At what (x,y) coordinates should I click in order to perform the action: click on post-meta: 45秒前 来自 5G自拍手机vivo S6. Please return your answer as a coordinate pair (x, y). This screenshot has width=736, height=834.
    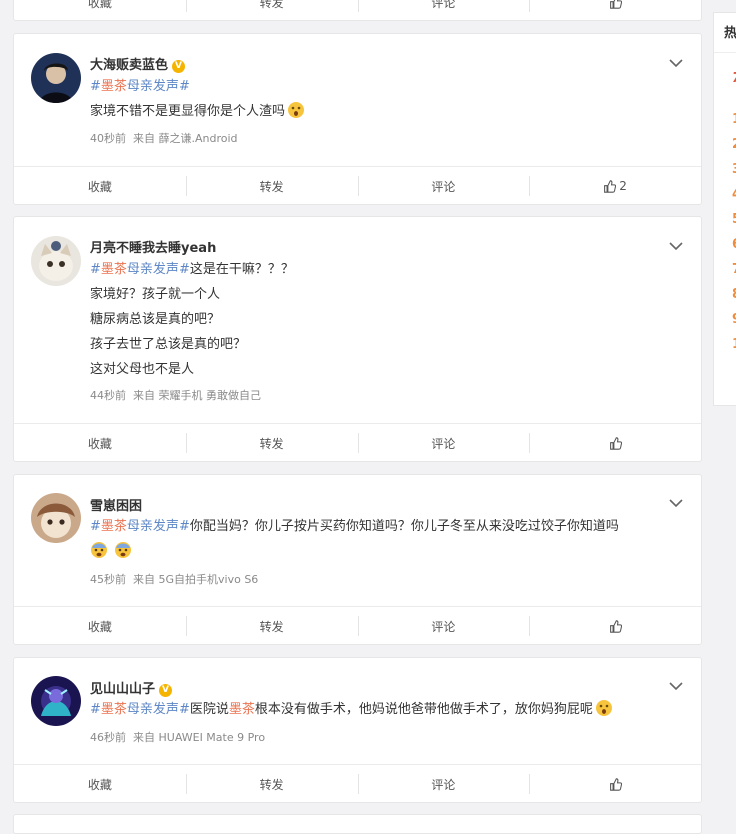
    Looking at the image, I should click on (174, 579).